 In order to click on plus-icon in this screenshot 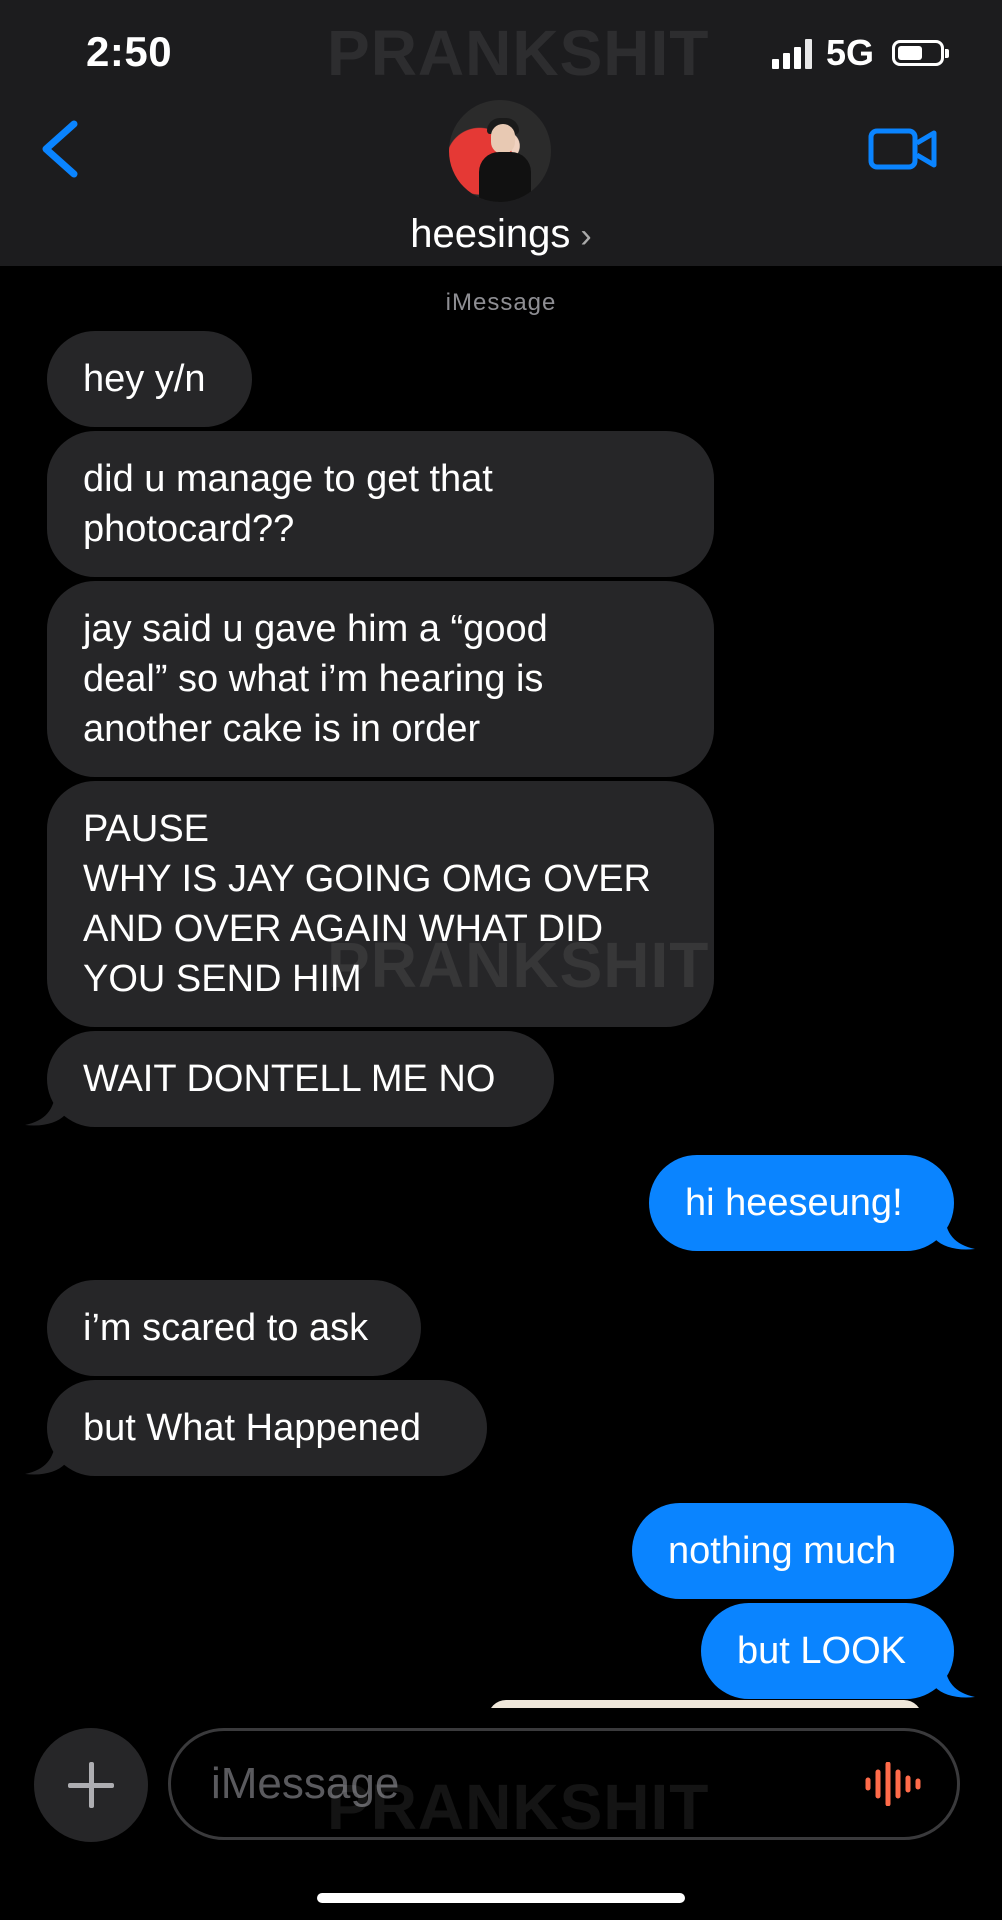, I will do `click(91, 1785)`.